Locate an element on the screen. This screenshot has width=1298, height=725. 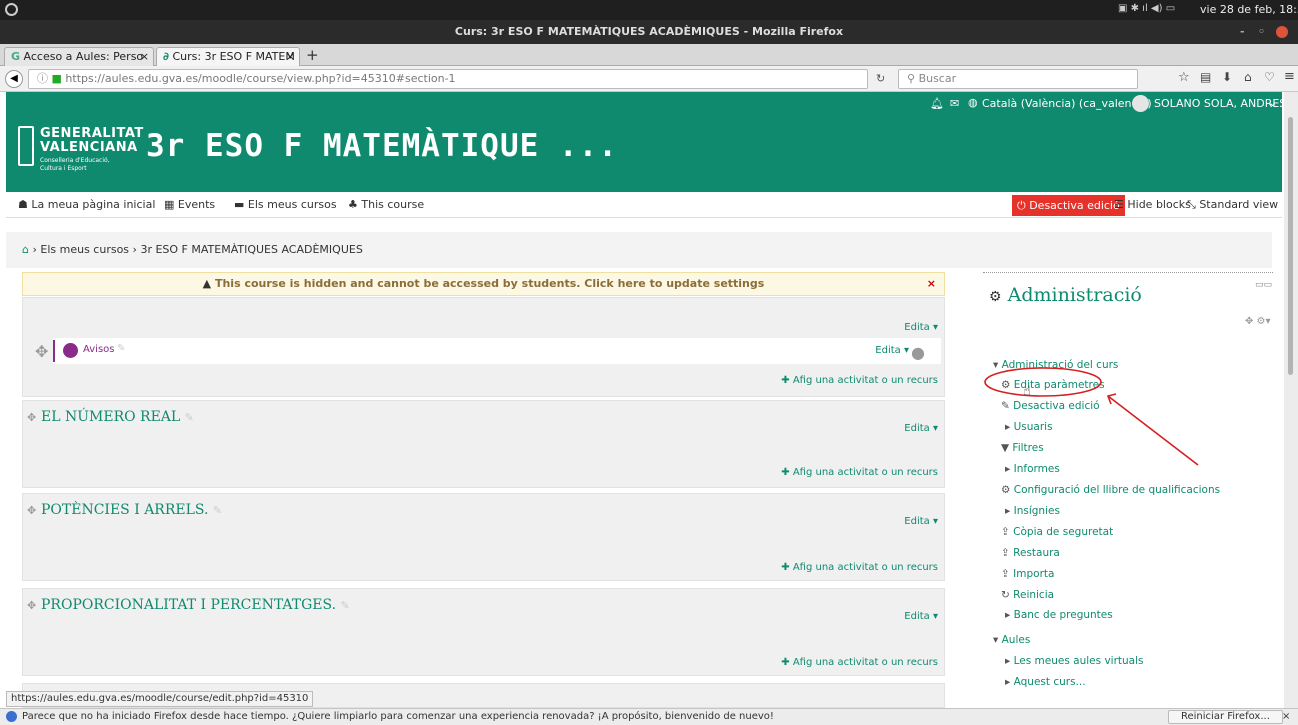
messages-icon: ✉ is located at coordinates (954, 103).